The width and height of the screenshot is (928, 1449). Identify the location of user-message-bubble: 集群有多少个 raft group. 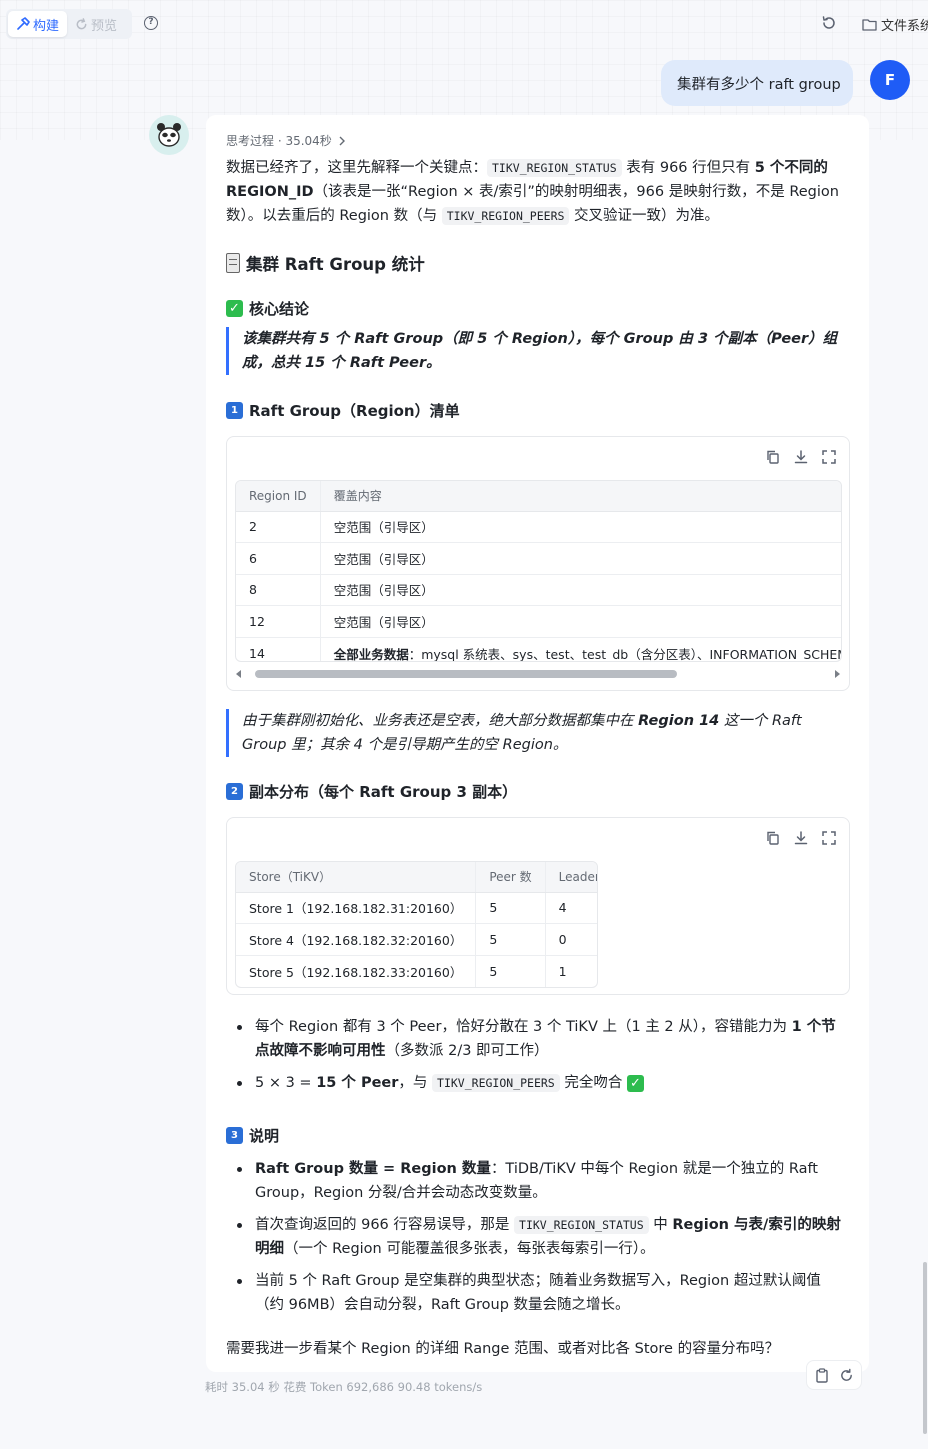
(757, 83).